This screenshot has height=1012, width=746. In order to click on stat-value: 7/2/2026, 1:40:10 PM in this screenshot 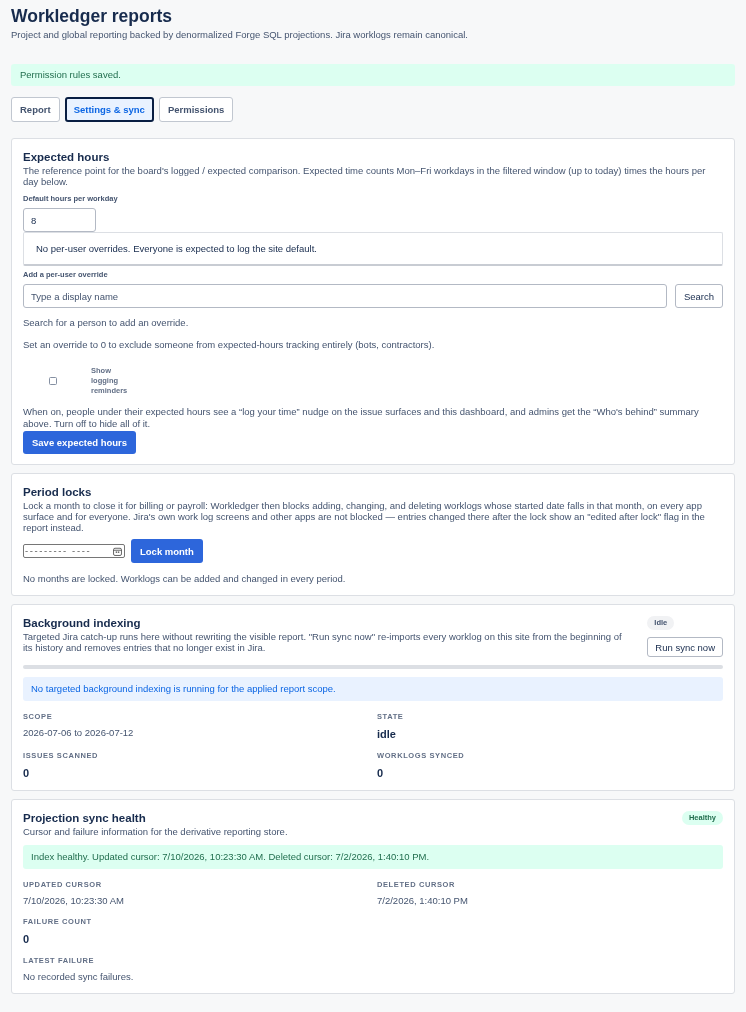, I will do `click(423, 901)`.